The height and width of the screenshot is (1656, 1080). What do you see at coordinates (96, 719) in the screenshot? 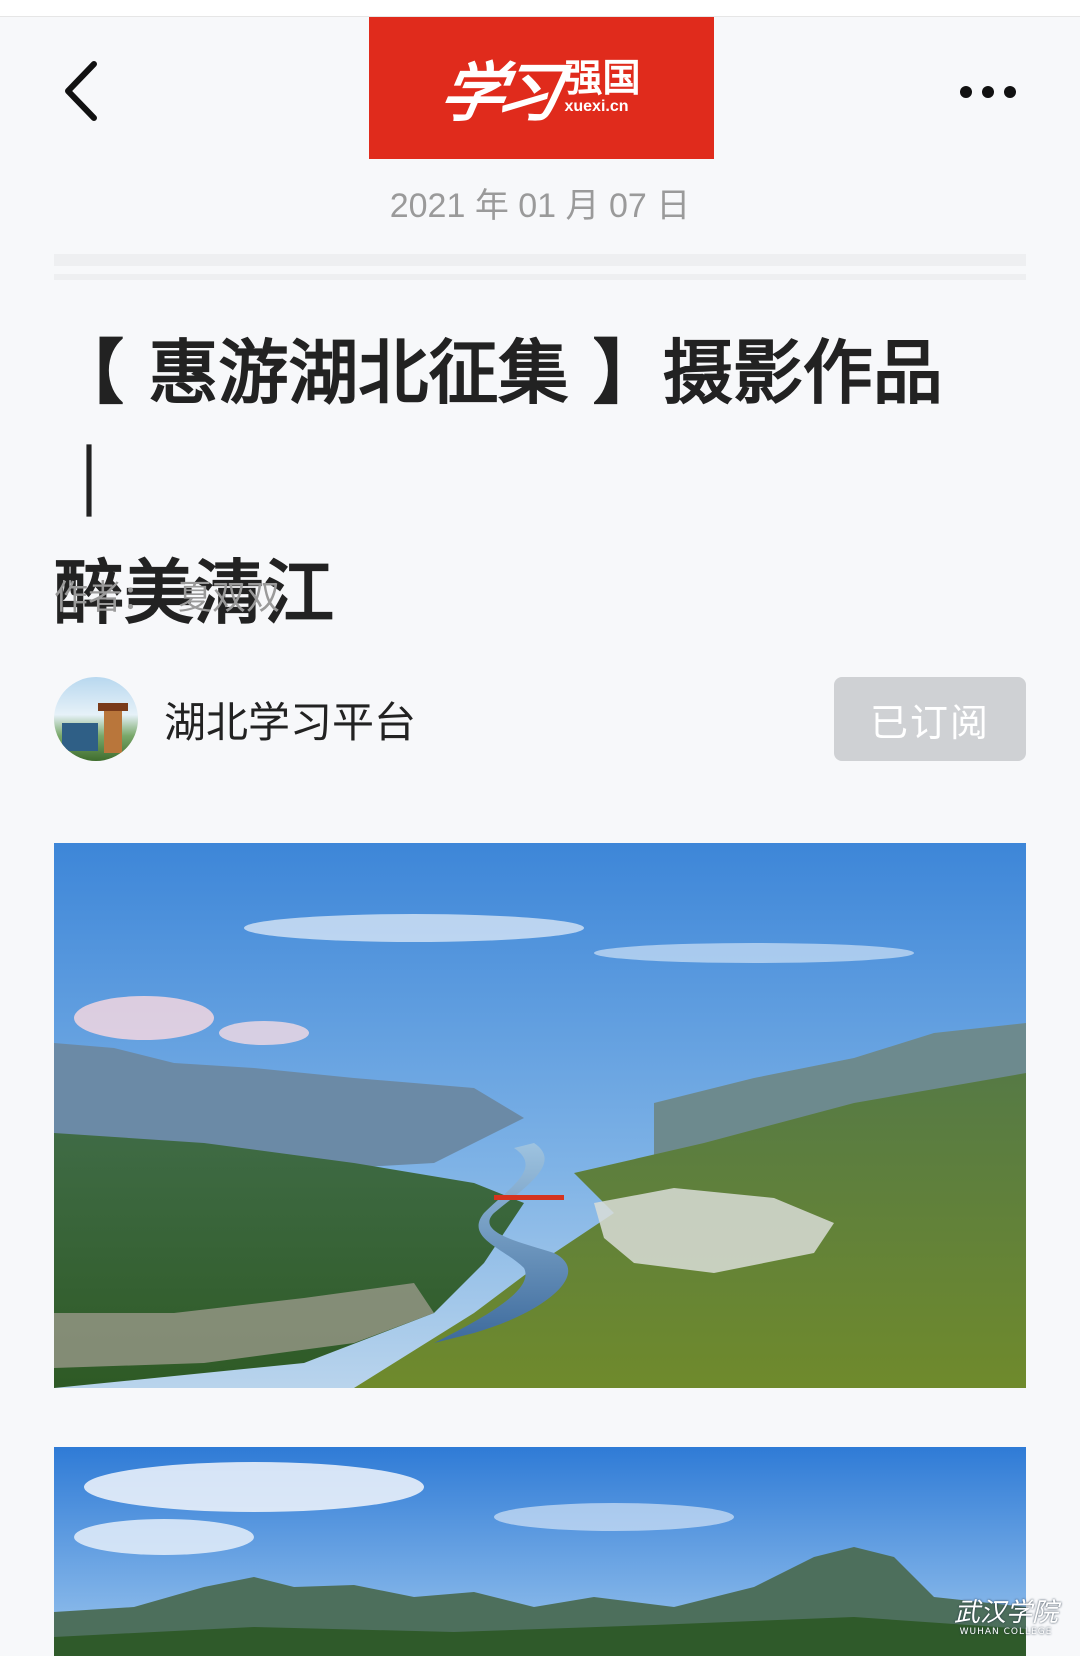
I see `channel-avatar` at bounding box center [96, 719].